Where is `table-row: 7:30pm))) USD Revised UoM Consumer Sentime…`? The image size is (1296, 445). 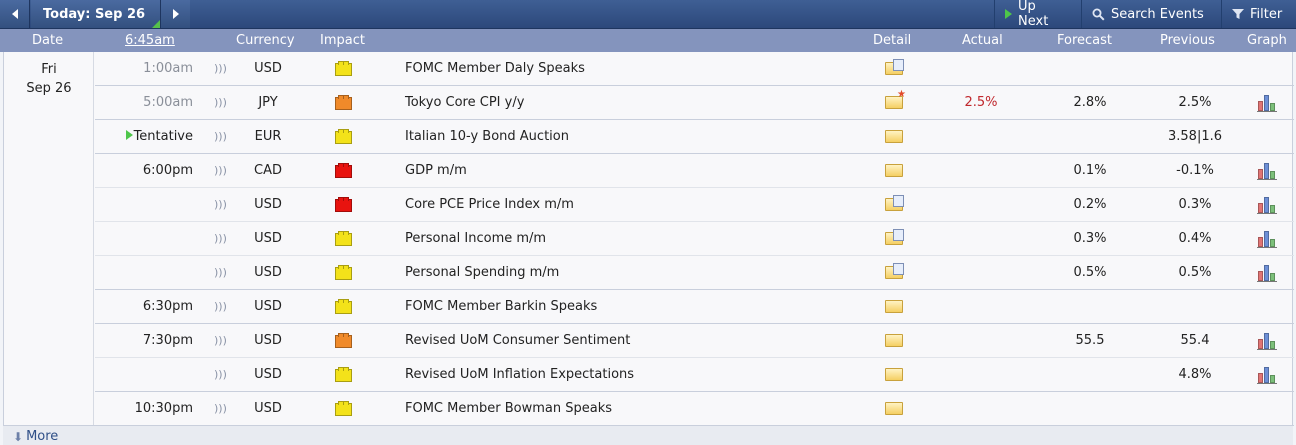 table-row: 7:30pm))) USD Revised UoM Consumer Sentime… is located at coordinates (694, 341).